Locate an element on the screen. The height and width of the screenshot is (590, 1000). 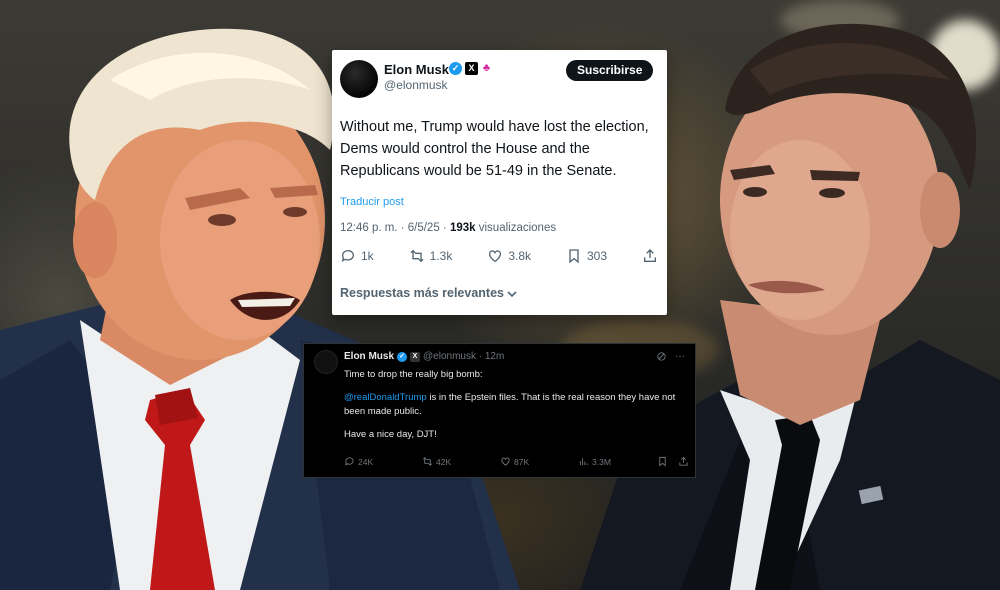
repost-button: 42K is located at coordinates (461, 461).